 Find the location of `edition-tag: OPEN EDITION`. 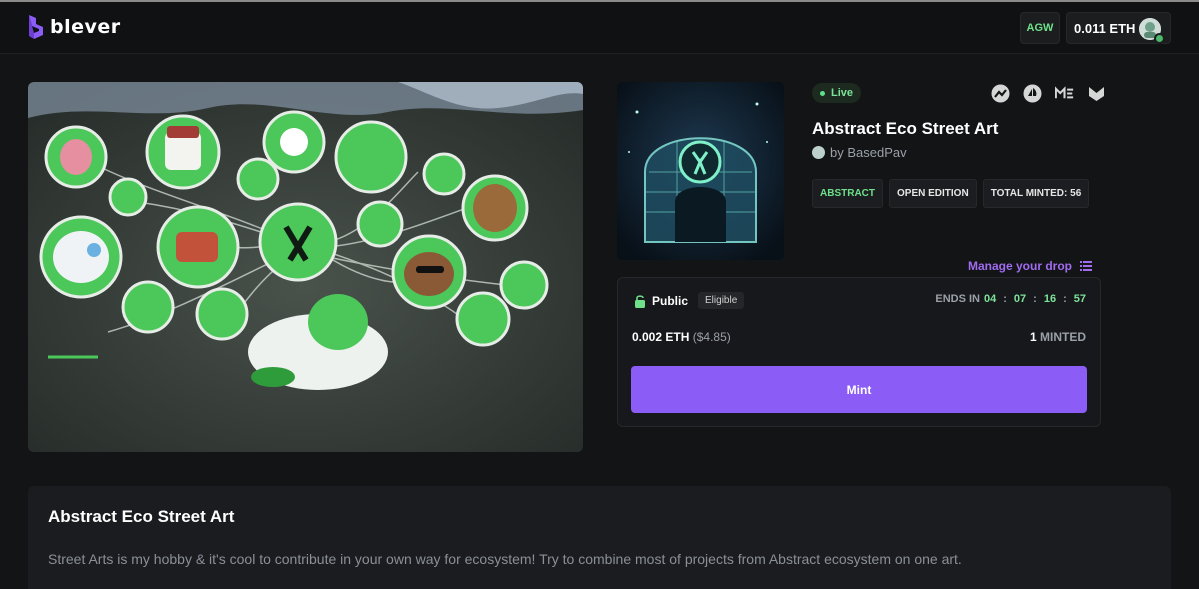

edition-tag: OPEN EDITION is located at coordinates (933, 193).